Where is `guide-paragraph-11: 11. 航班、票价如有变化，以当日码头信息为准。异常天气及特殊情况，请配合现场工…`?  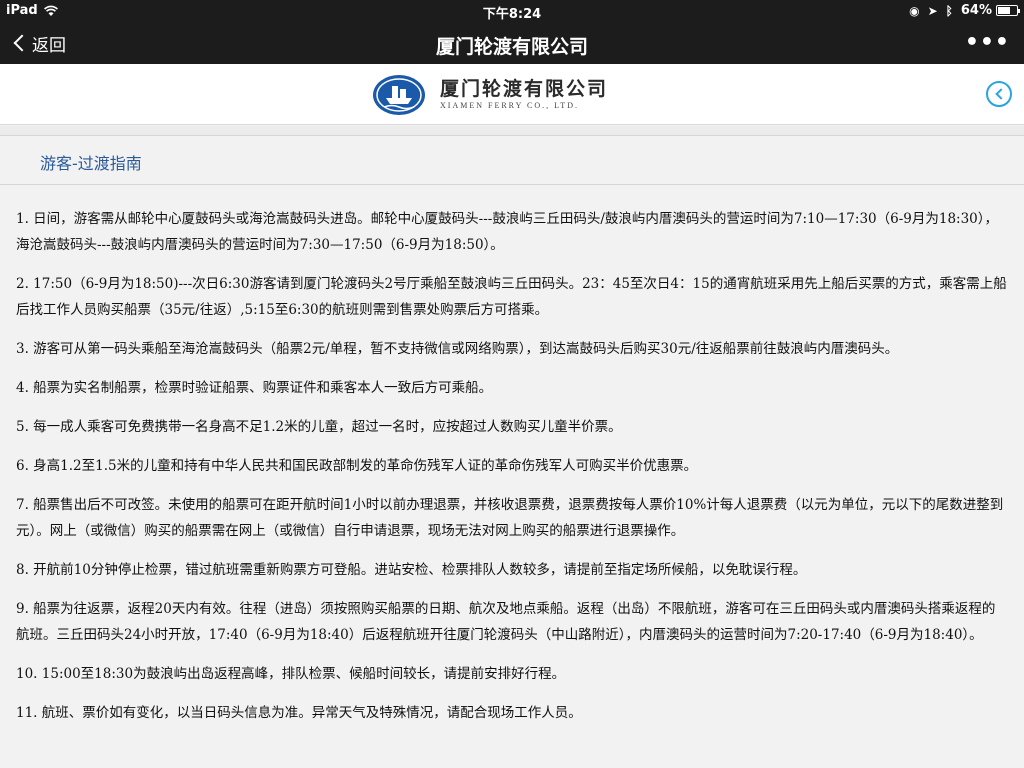
guide-paragraph-11: 11. 航班、票价如有变化，以当日码头信息为准。异常天气及特殊情况，请配合现场工… is located at coordinates (299, 713).